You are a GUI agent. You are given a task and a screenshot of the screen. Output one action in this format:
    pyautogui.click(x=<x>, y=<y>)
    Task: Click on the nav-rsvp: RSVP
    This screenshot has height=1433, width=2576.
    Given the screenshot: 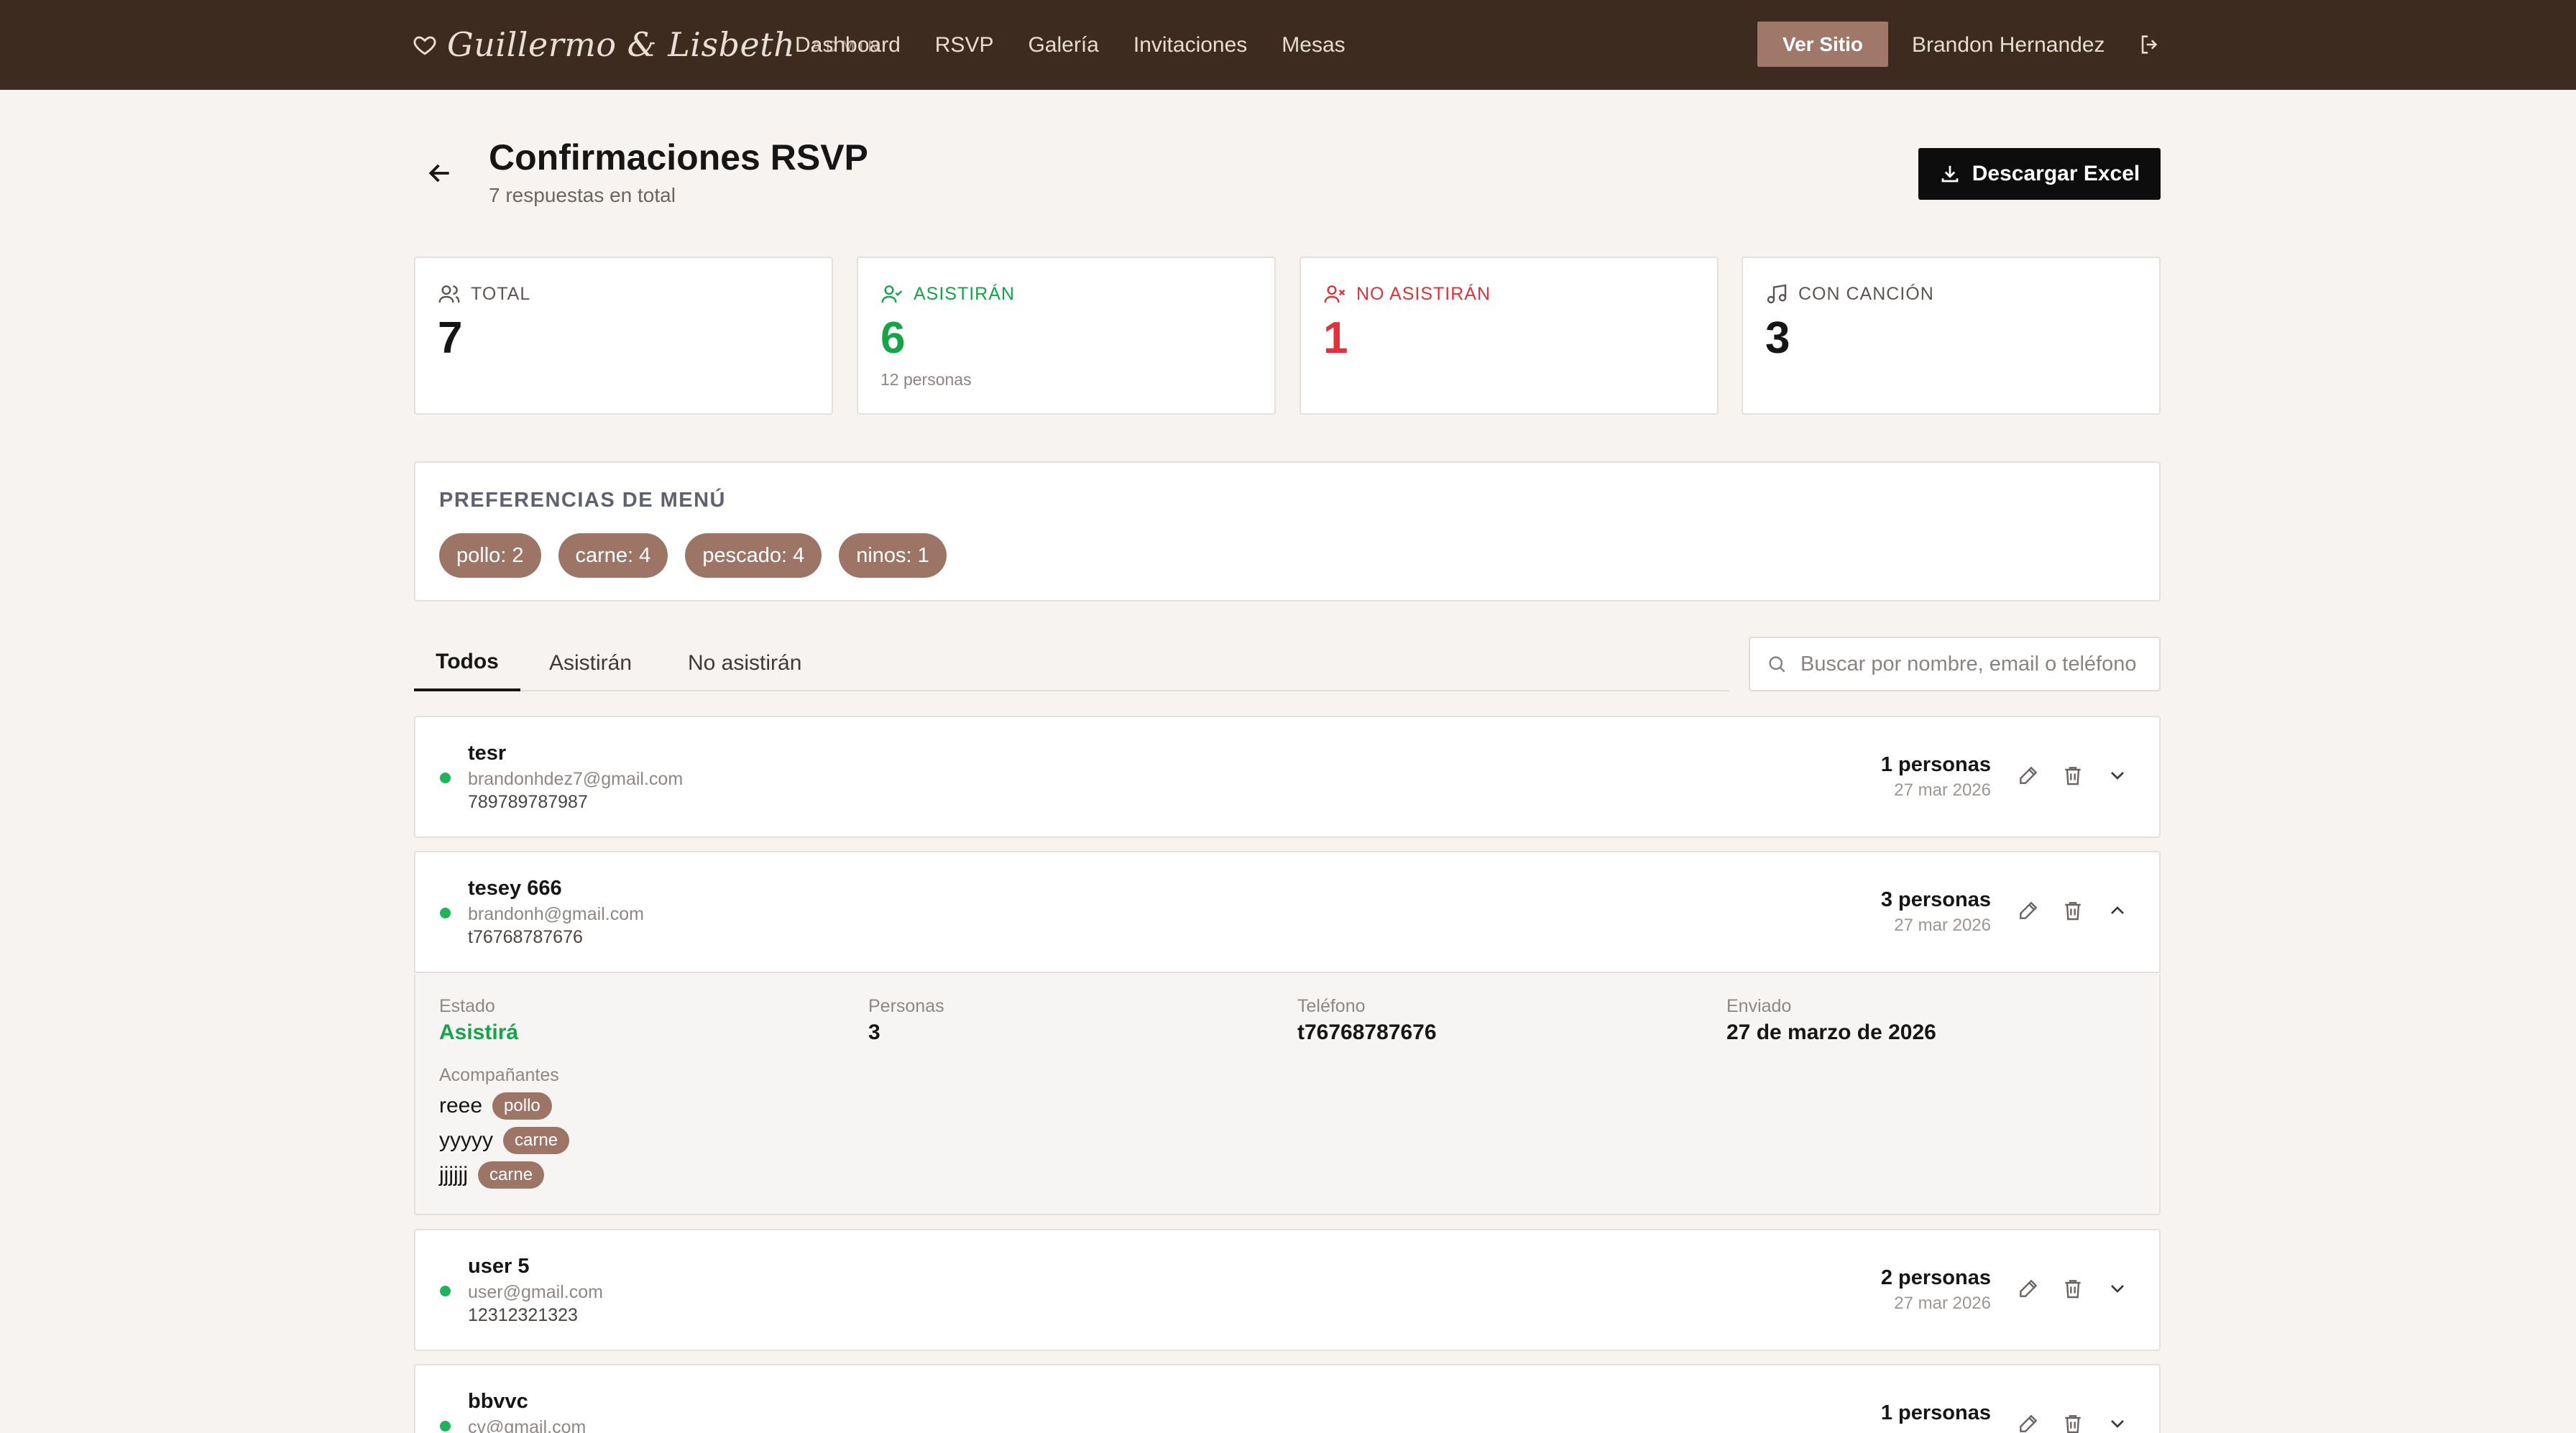 What is the action you would take?
    pyautogui.click(x=964, y=45)
    